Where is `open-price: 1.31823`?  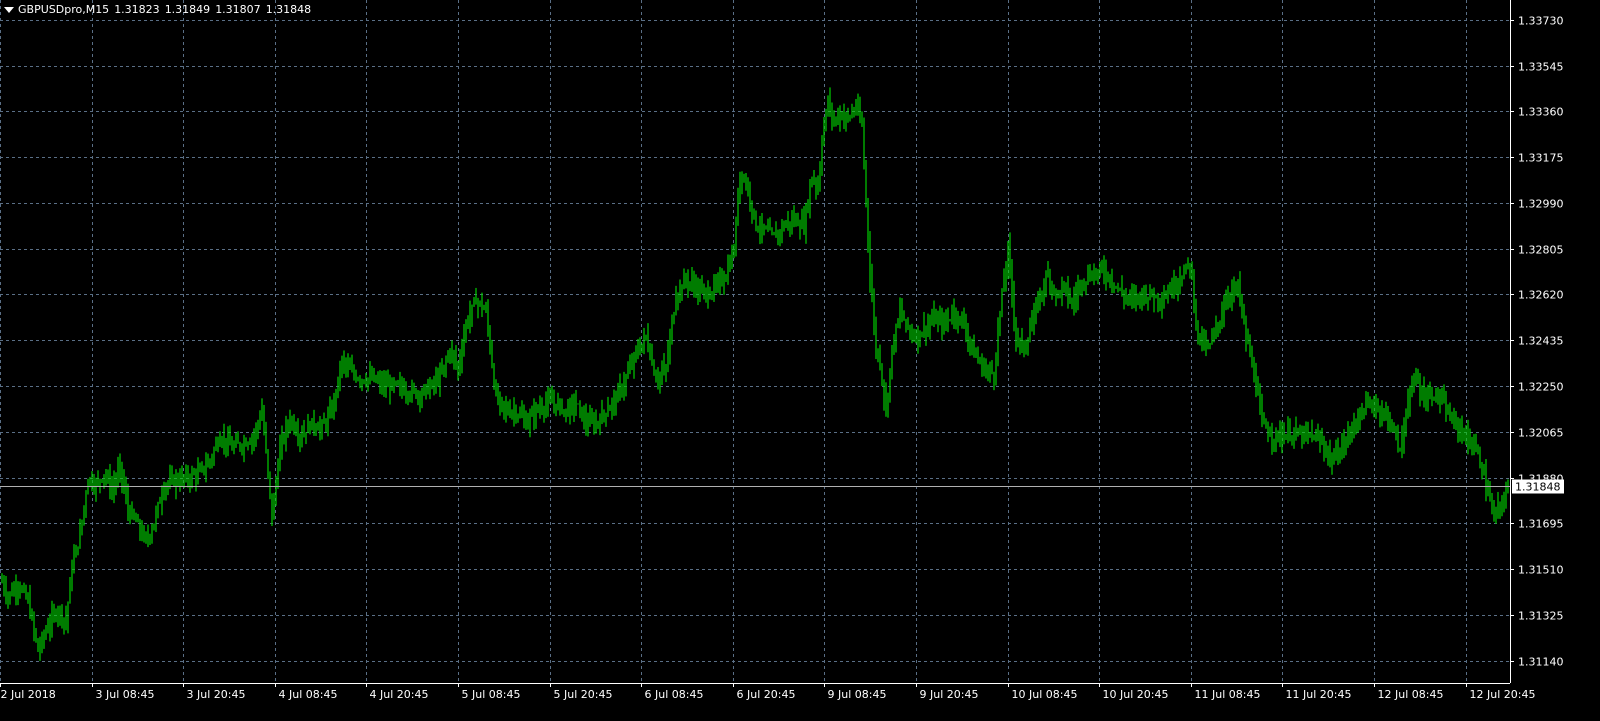
open-price: 1.31823 is located at coordinates (137, 9).